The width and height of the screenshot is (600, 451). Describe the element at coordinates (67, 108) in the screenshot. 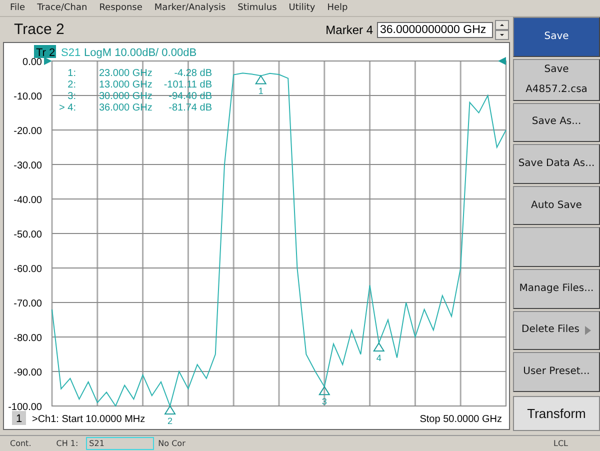

I see `marker-readout-label: > 4:` at that location.